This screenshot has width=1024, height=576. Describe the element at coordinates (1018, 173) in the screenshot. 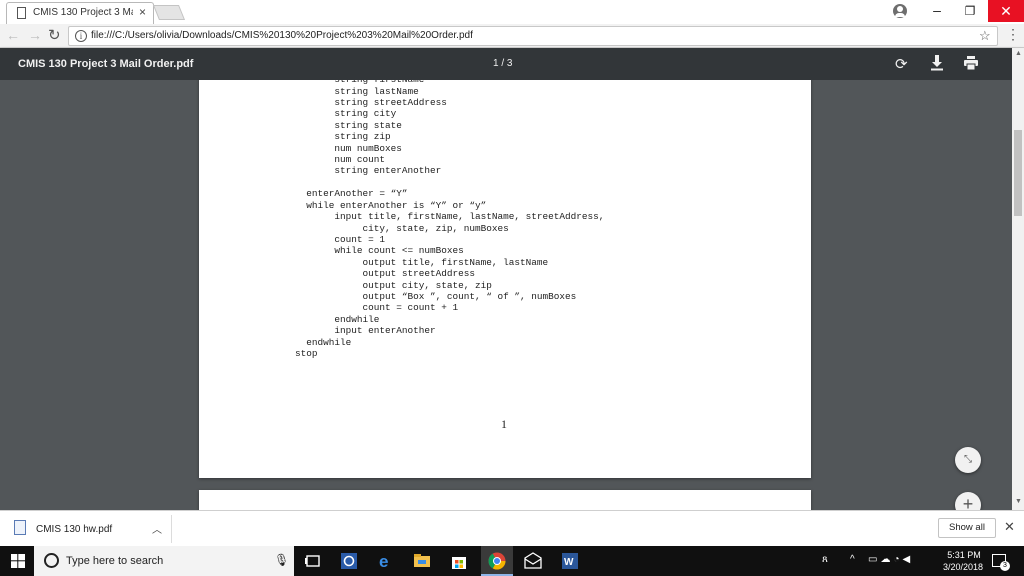

I see `scroll-thumb` at that location.